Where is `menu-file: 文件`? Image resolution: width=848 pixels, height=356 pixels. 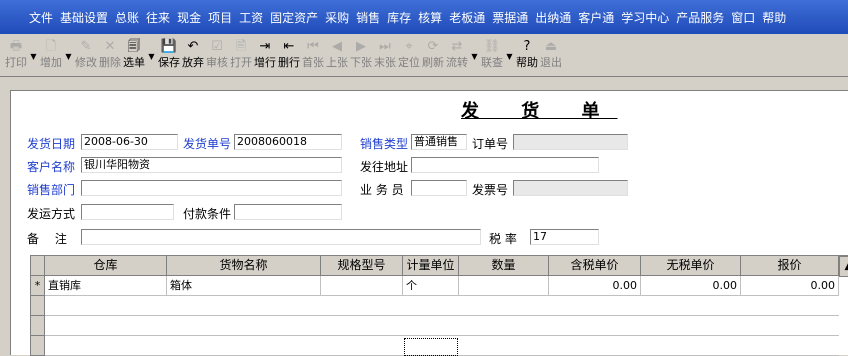 menu-file: 文件 is located at coordinates (41, 17).